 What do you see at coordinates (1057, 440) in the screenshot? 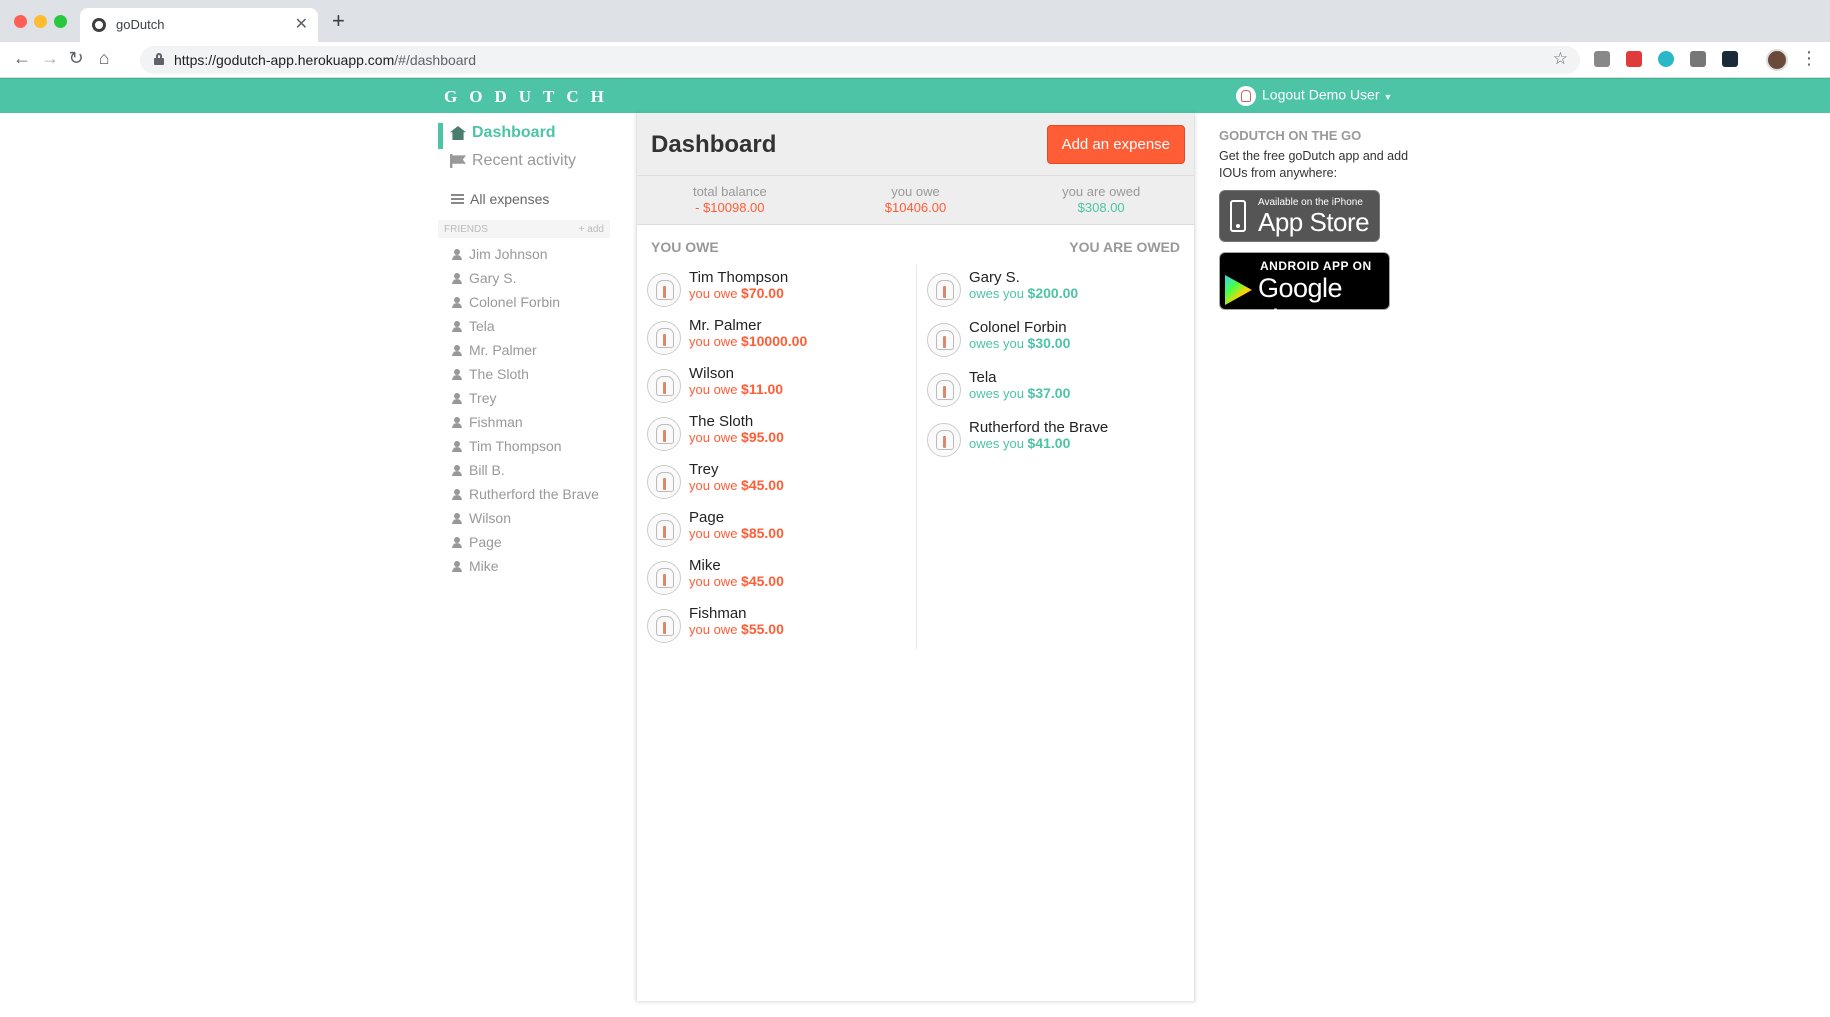
I see `balance-list-item: Rutherford the Brave owes you $41.00` at bounding box center [1057, 440].